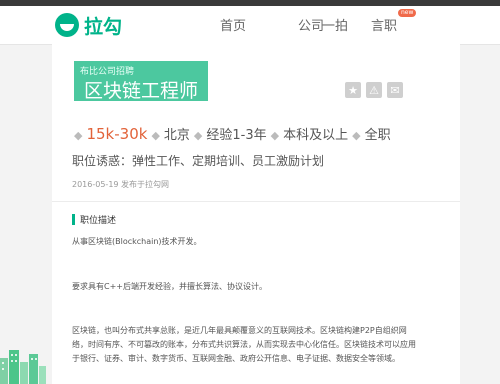 Image resolution: width=500 pixels, height=384 pixels. I want to click on job-title-box: 布比公司招聘 区块链工程师, so click(141, 81).